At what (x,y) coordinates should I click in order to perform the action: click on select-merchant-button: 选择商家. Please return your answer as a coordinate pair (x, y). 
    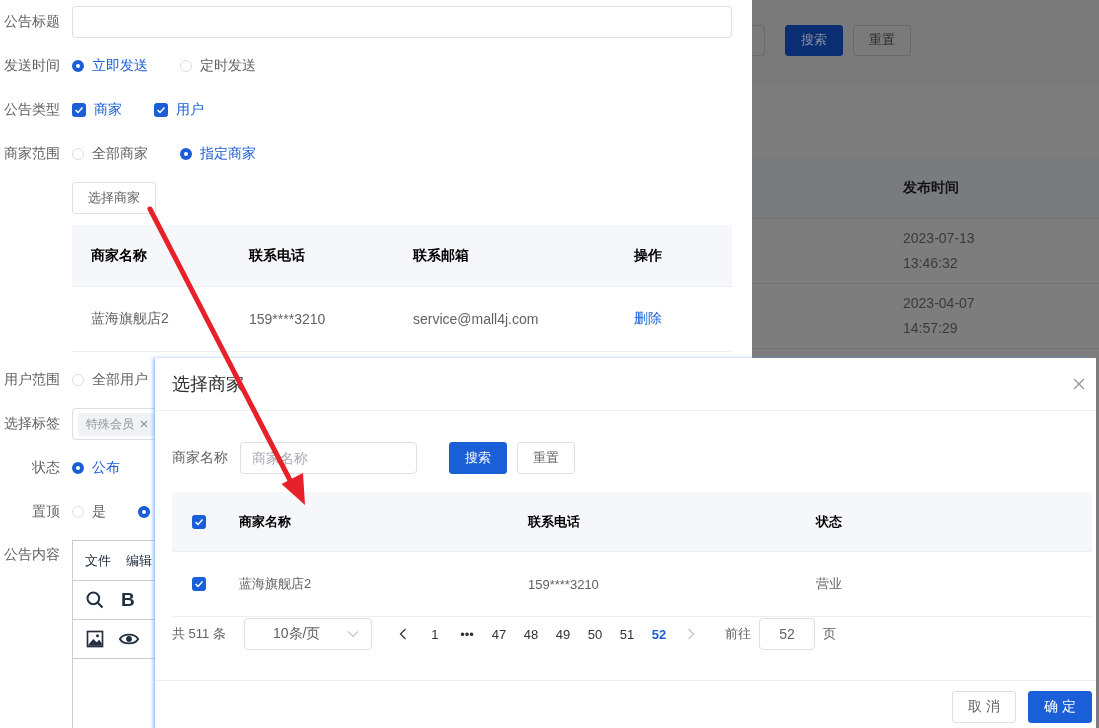
    Looking at the image, I should click on (114, 198).